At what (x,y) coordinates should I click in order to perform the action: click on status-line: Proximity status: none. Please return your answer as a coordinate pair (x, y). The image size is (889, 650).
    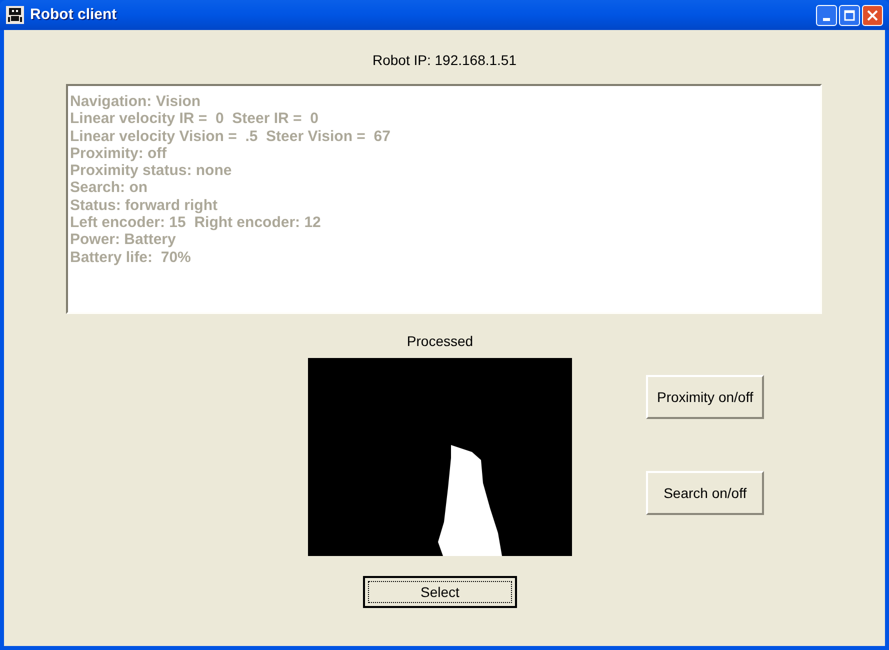
    Looking at the image, I should click on (151, 171).